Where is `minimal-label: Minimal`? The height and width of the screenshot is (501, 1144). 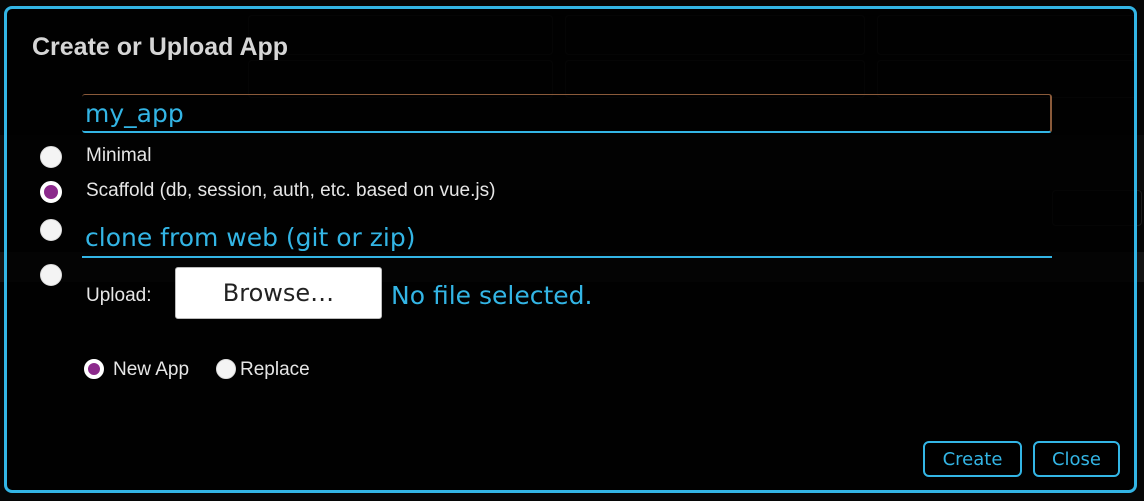
minimal-label: Minimal is located at coordinates (119, 155).